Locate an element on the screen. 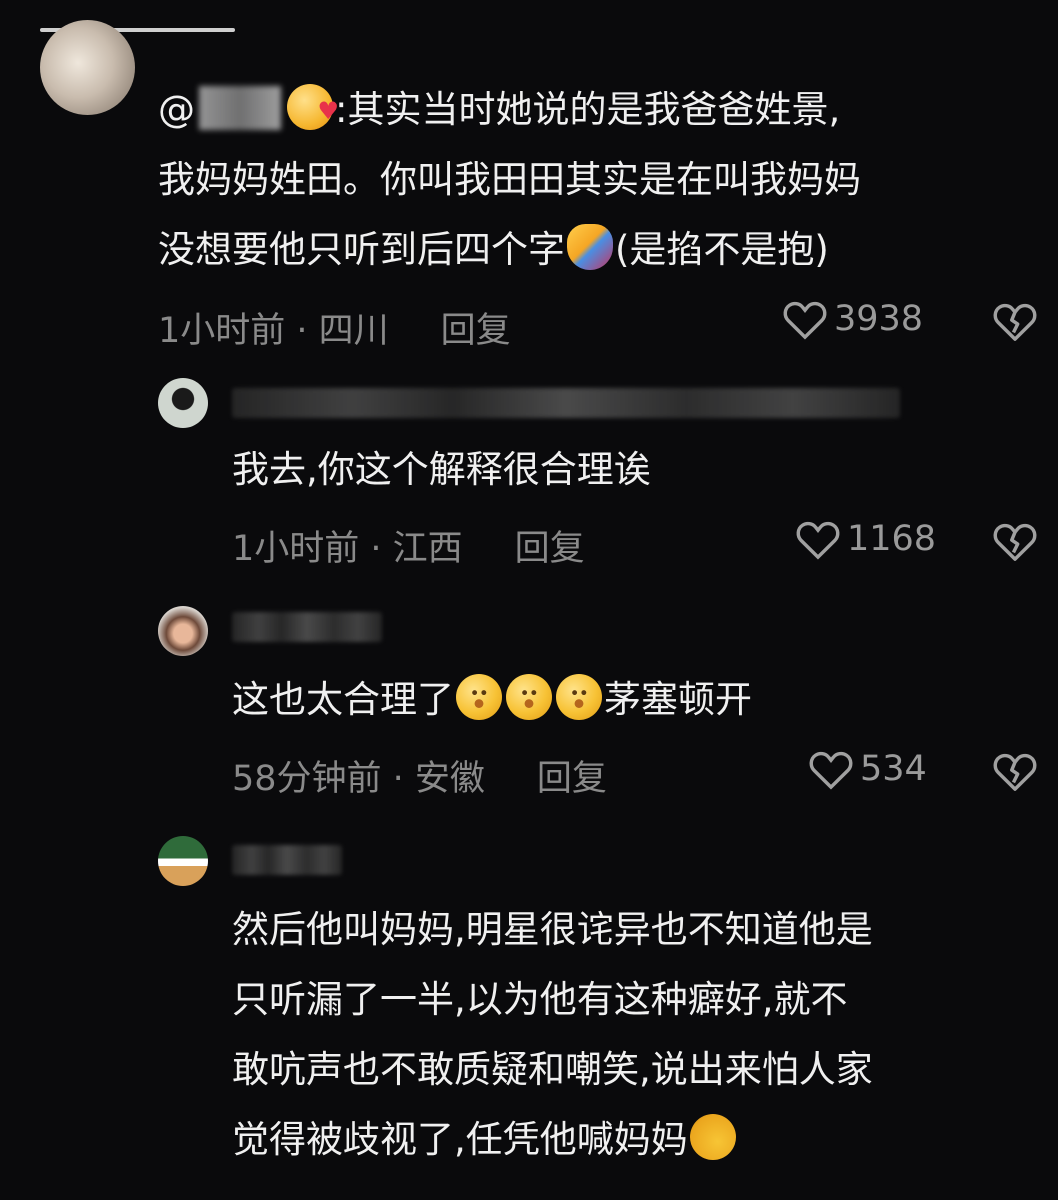 The image size is (1058, 1200). comment-meta: 58分钟前 · 安徽 回复 is located at coordinates (419, 775).